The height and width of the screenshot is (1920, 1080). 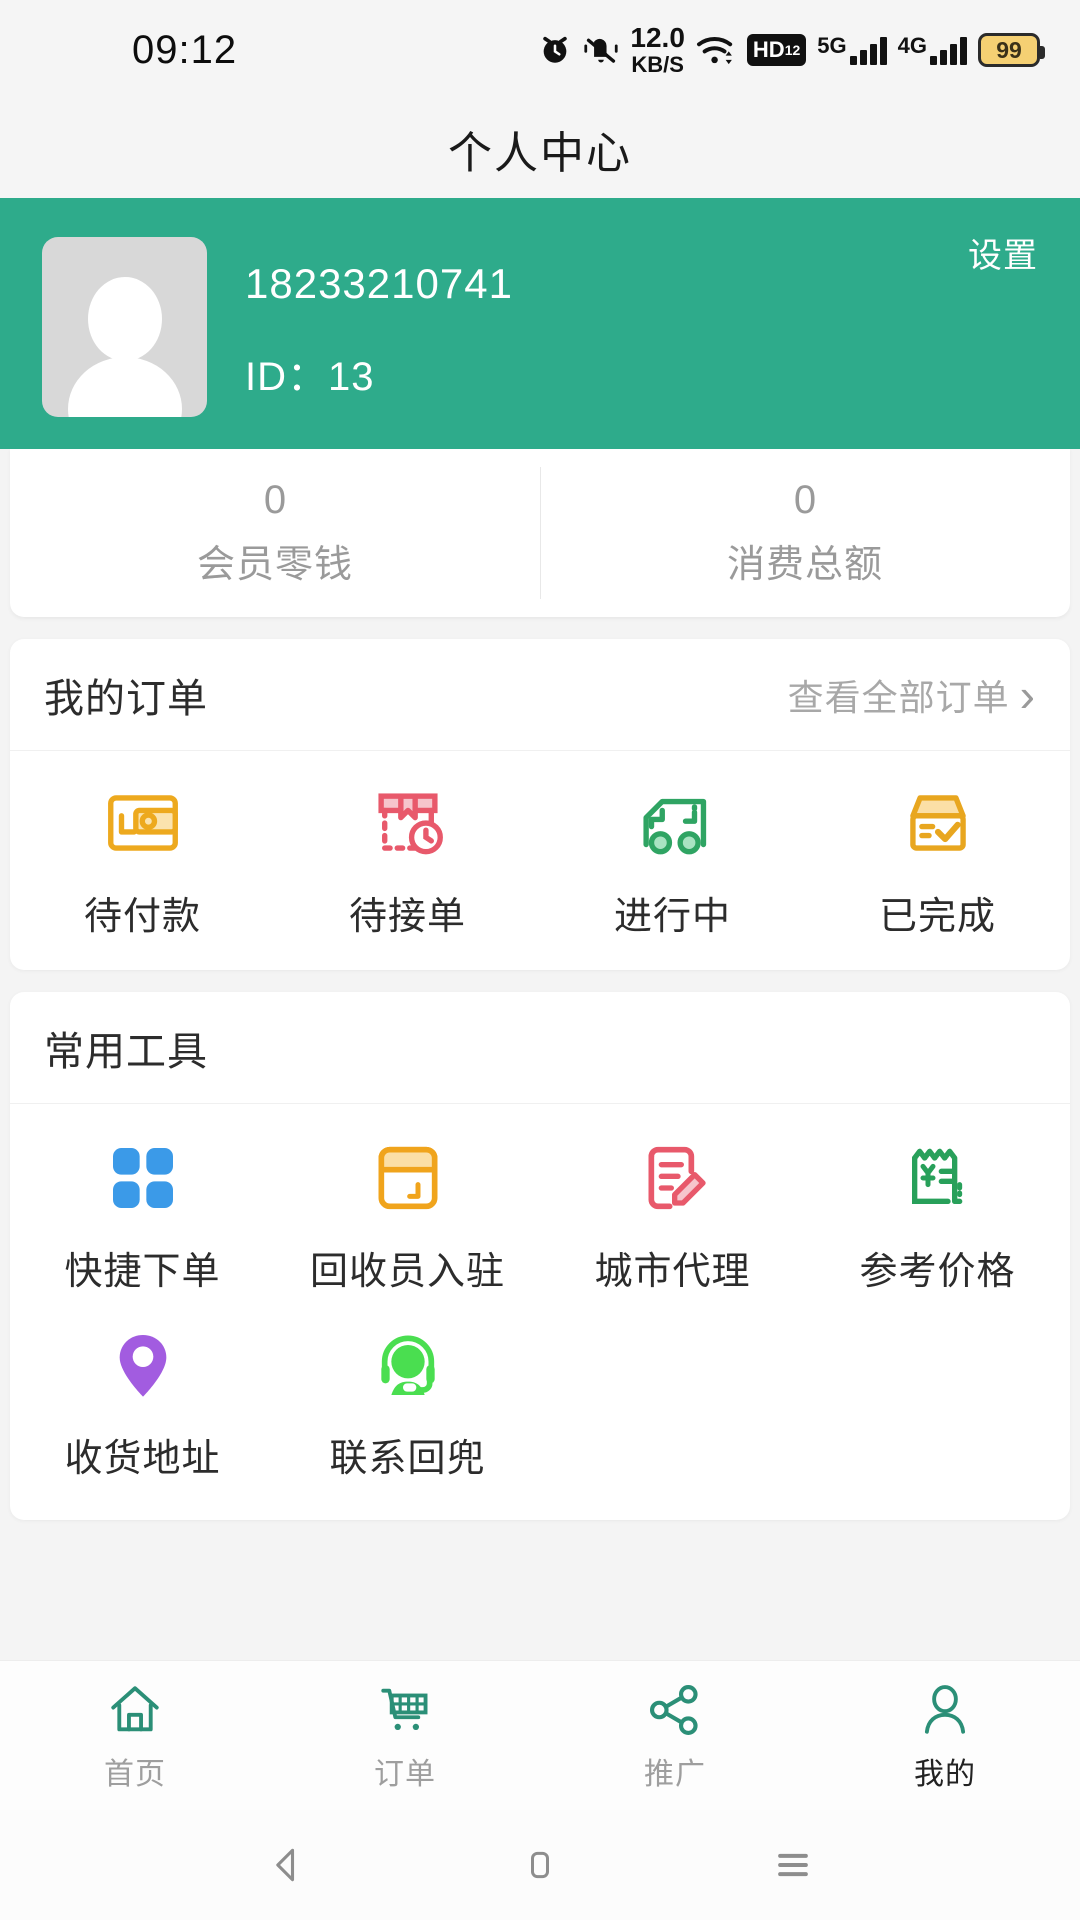 I want to click on tab-label: 推广, so click(x=675, y=1774).